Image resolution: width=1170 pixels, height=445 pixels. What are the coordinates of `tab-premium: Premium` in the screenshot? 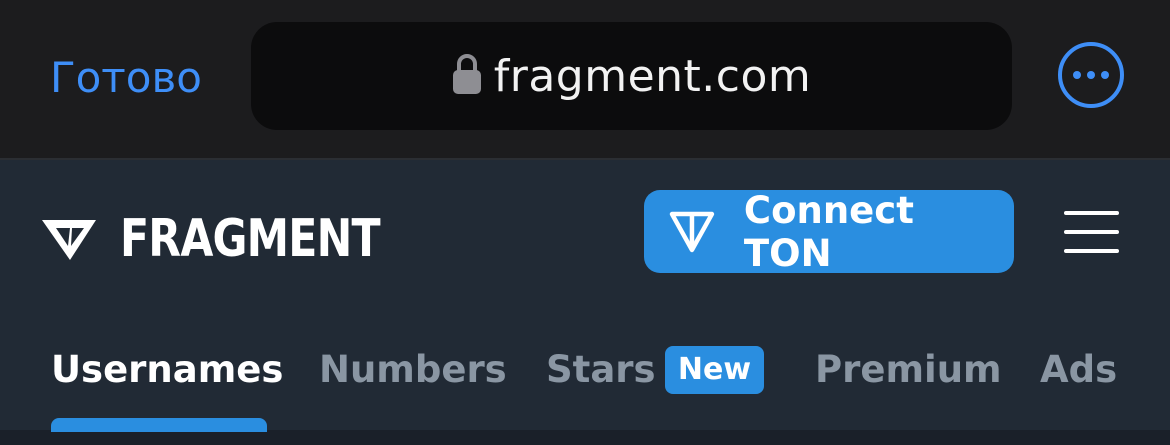 It's located at (908, 370).